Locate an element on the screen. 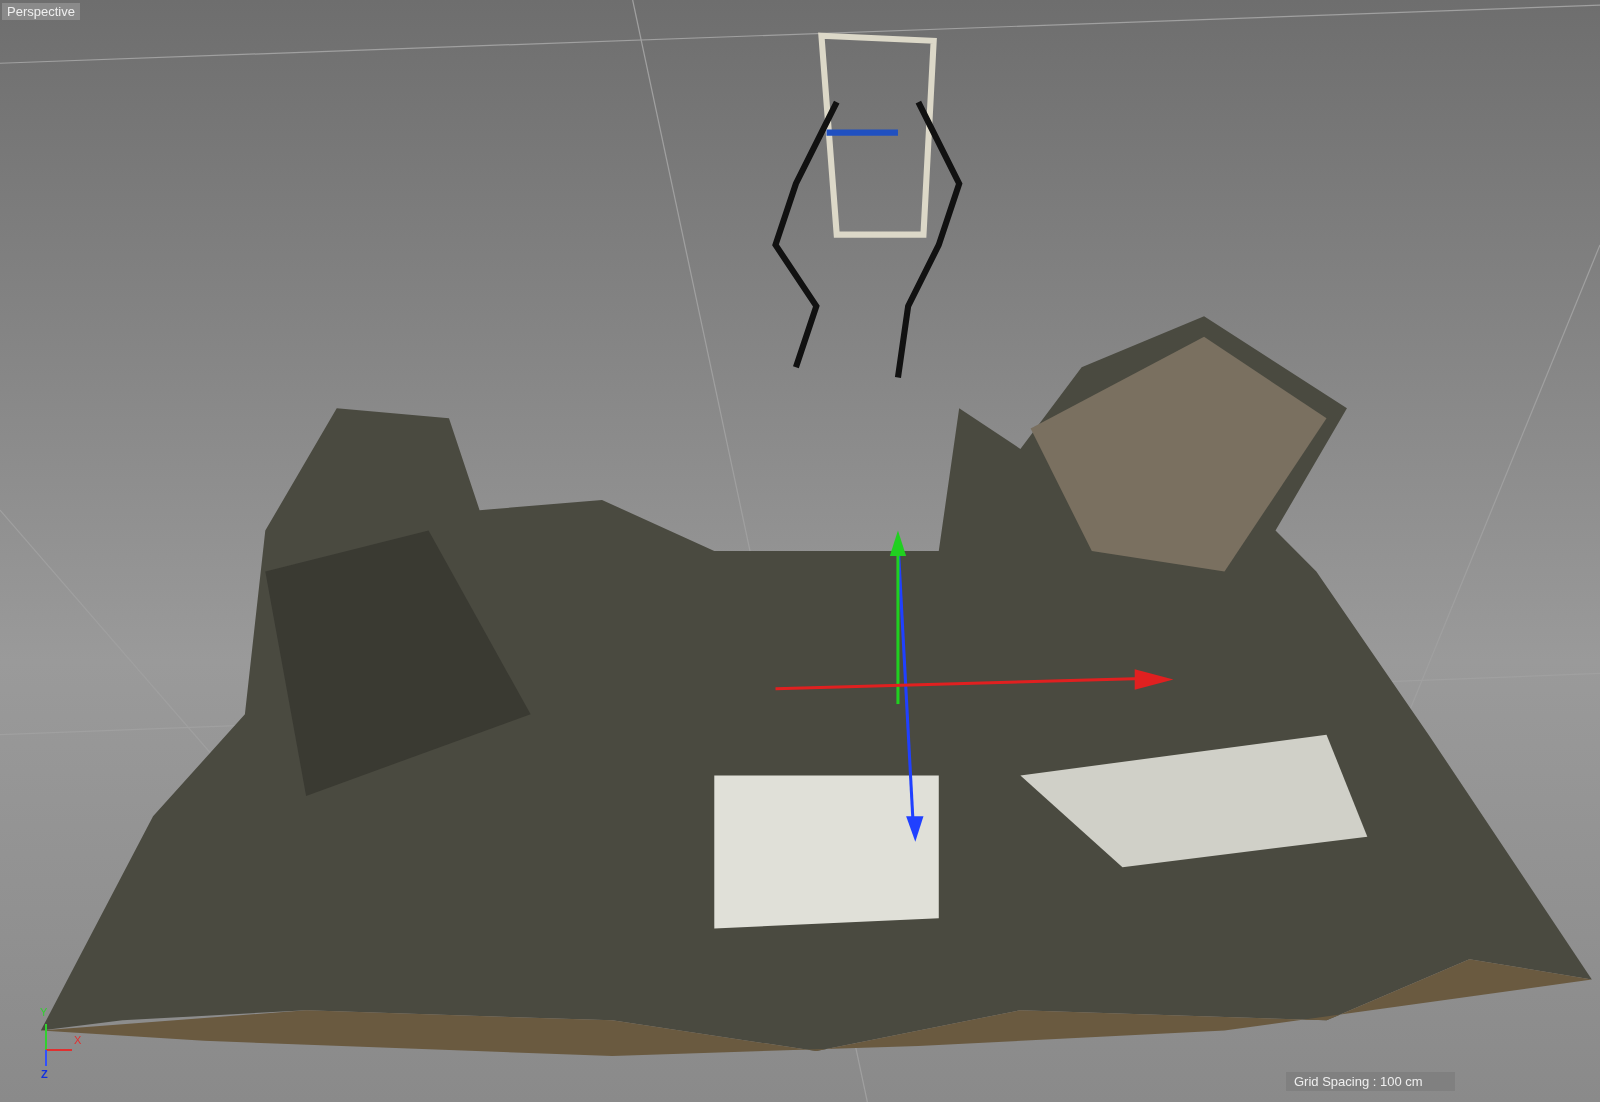 The width and height of the screenshot is (1600, 1102). y-axis-label: Y is located at coordinates (44, 1012).